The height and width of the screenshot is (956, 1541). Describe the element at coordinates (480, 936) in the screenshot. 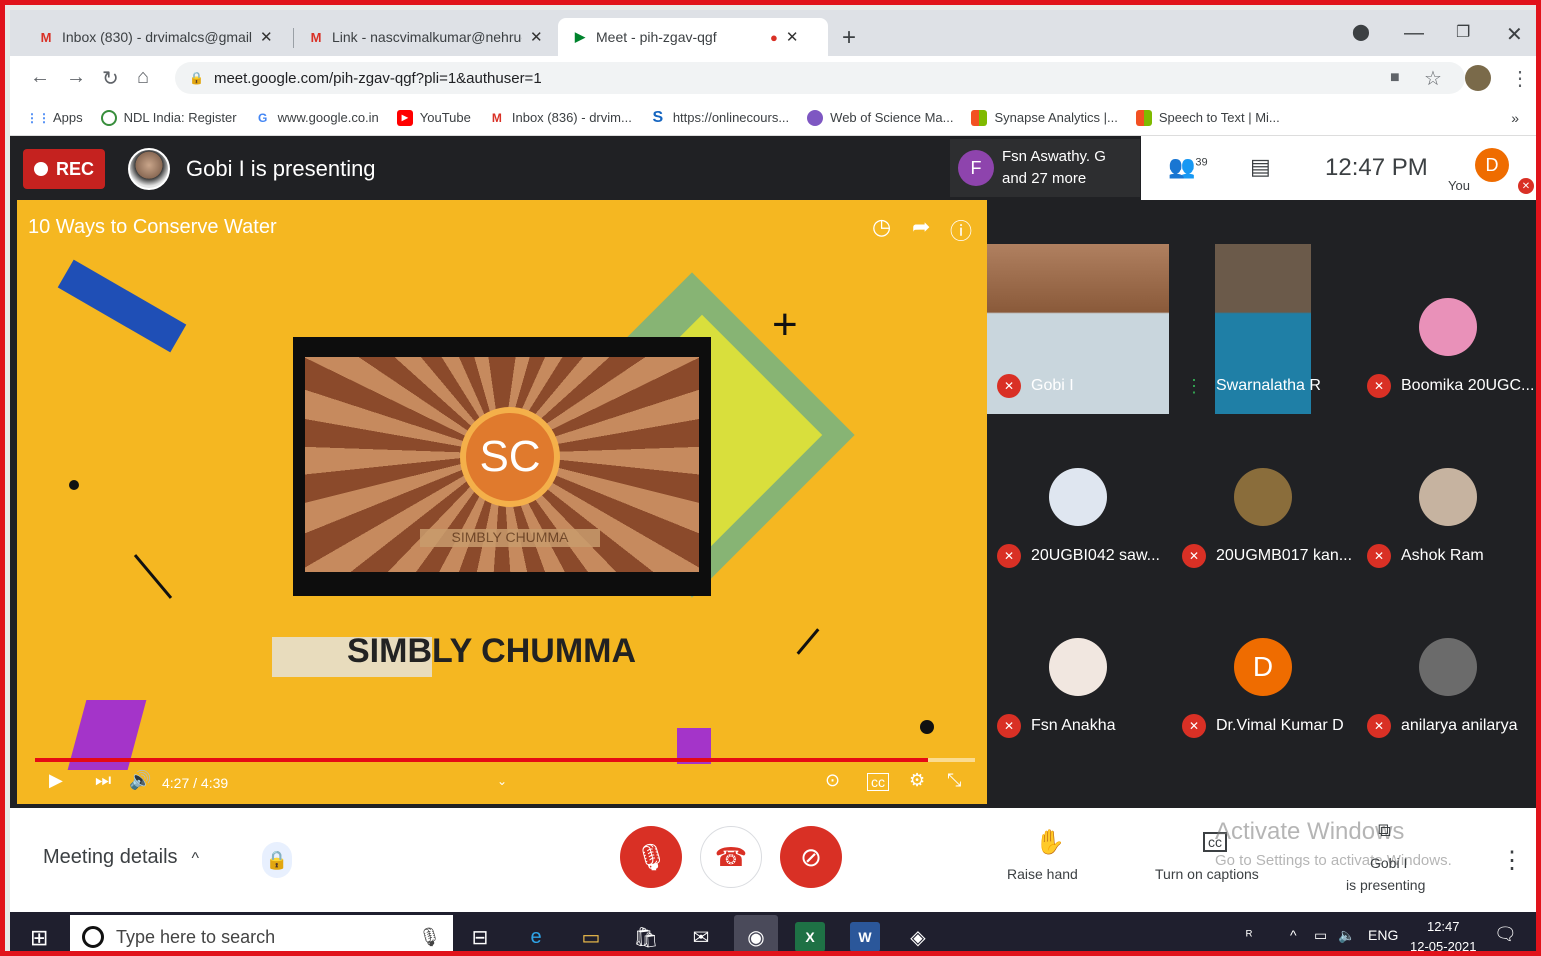

I see `task-view-icon: ⊟` at that location.